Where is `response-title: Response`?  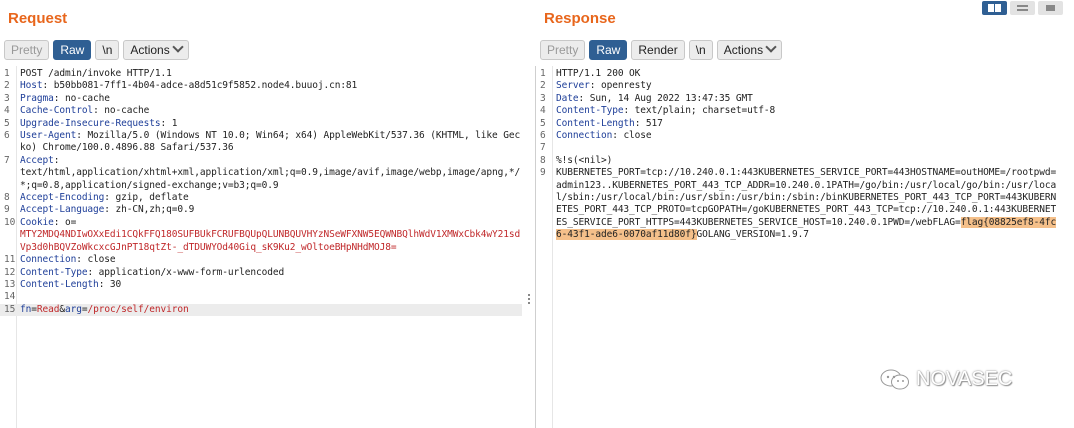
response-title: Response is located at coordinates (580, 18).